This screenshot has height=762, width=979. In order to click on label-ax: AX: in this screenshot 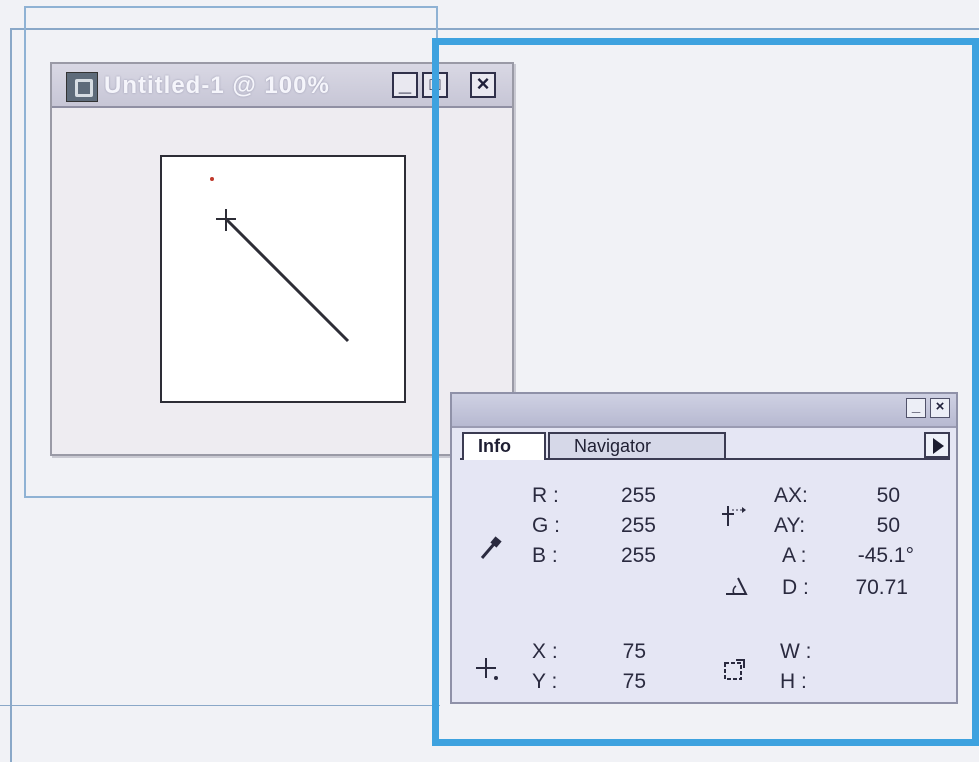, I will do `click(791, 495)`.